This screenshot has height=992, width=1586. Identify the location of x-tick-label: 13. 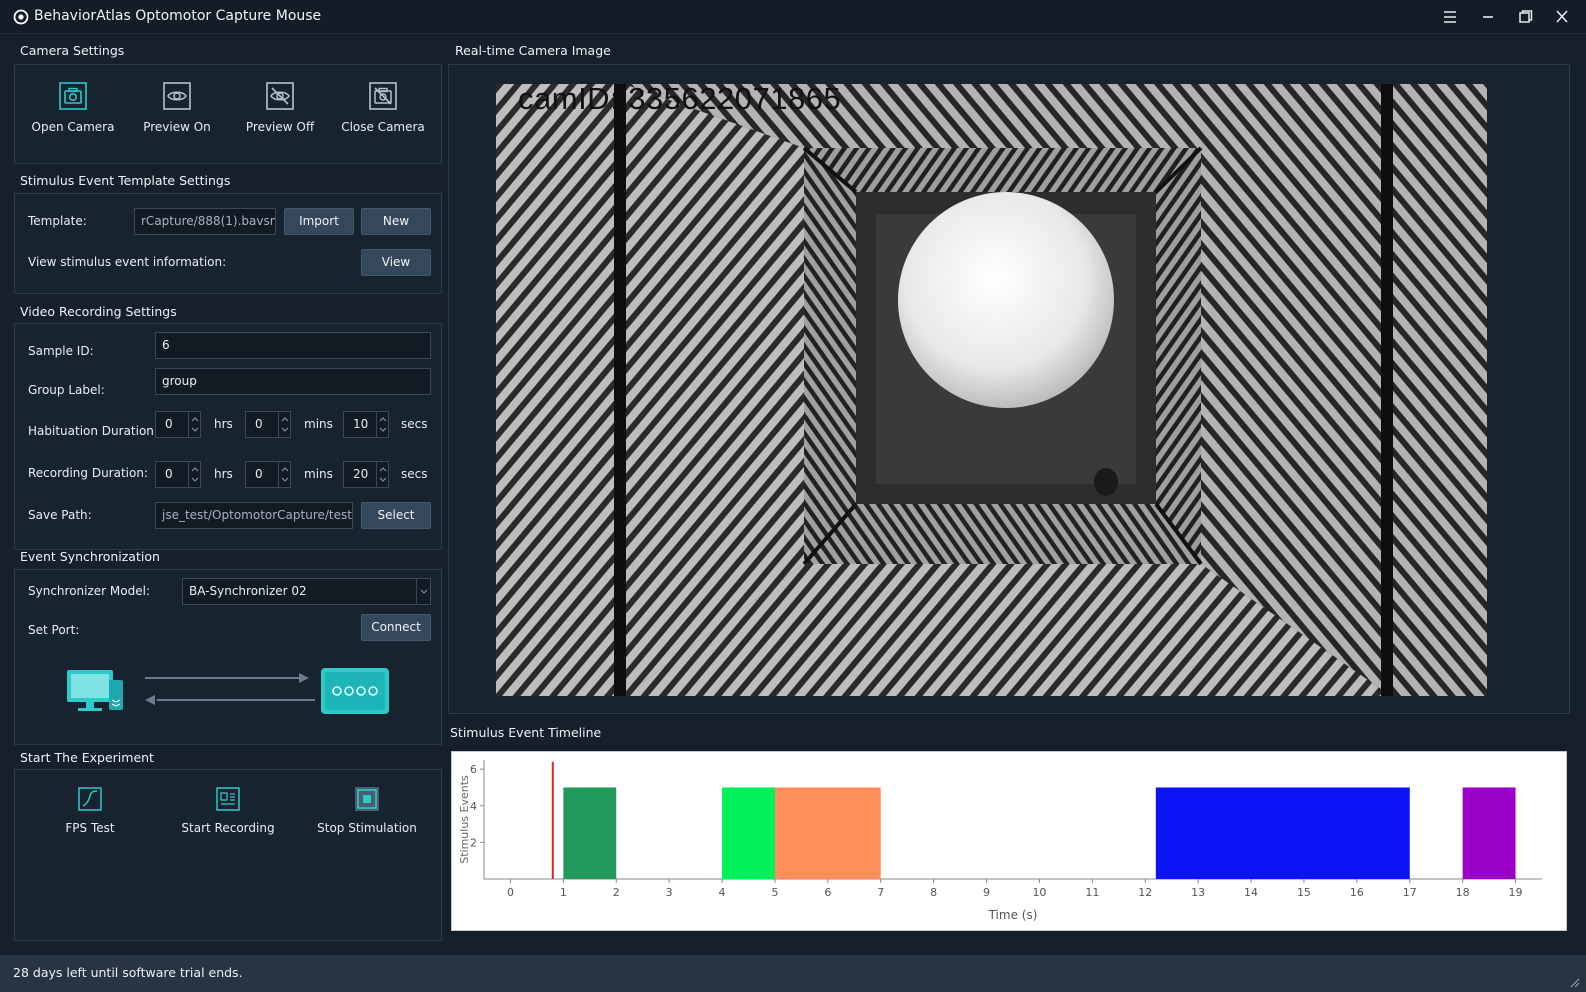
(1198, 892).